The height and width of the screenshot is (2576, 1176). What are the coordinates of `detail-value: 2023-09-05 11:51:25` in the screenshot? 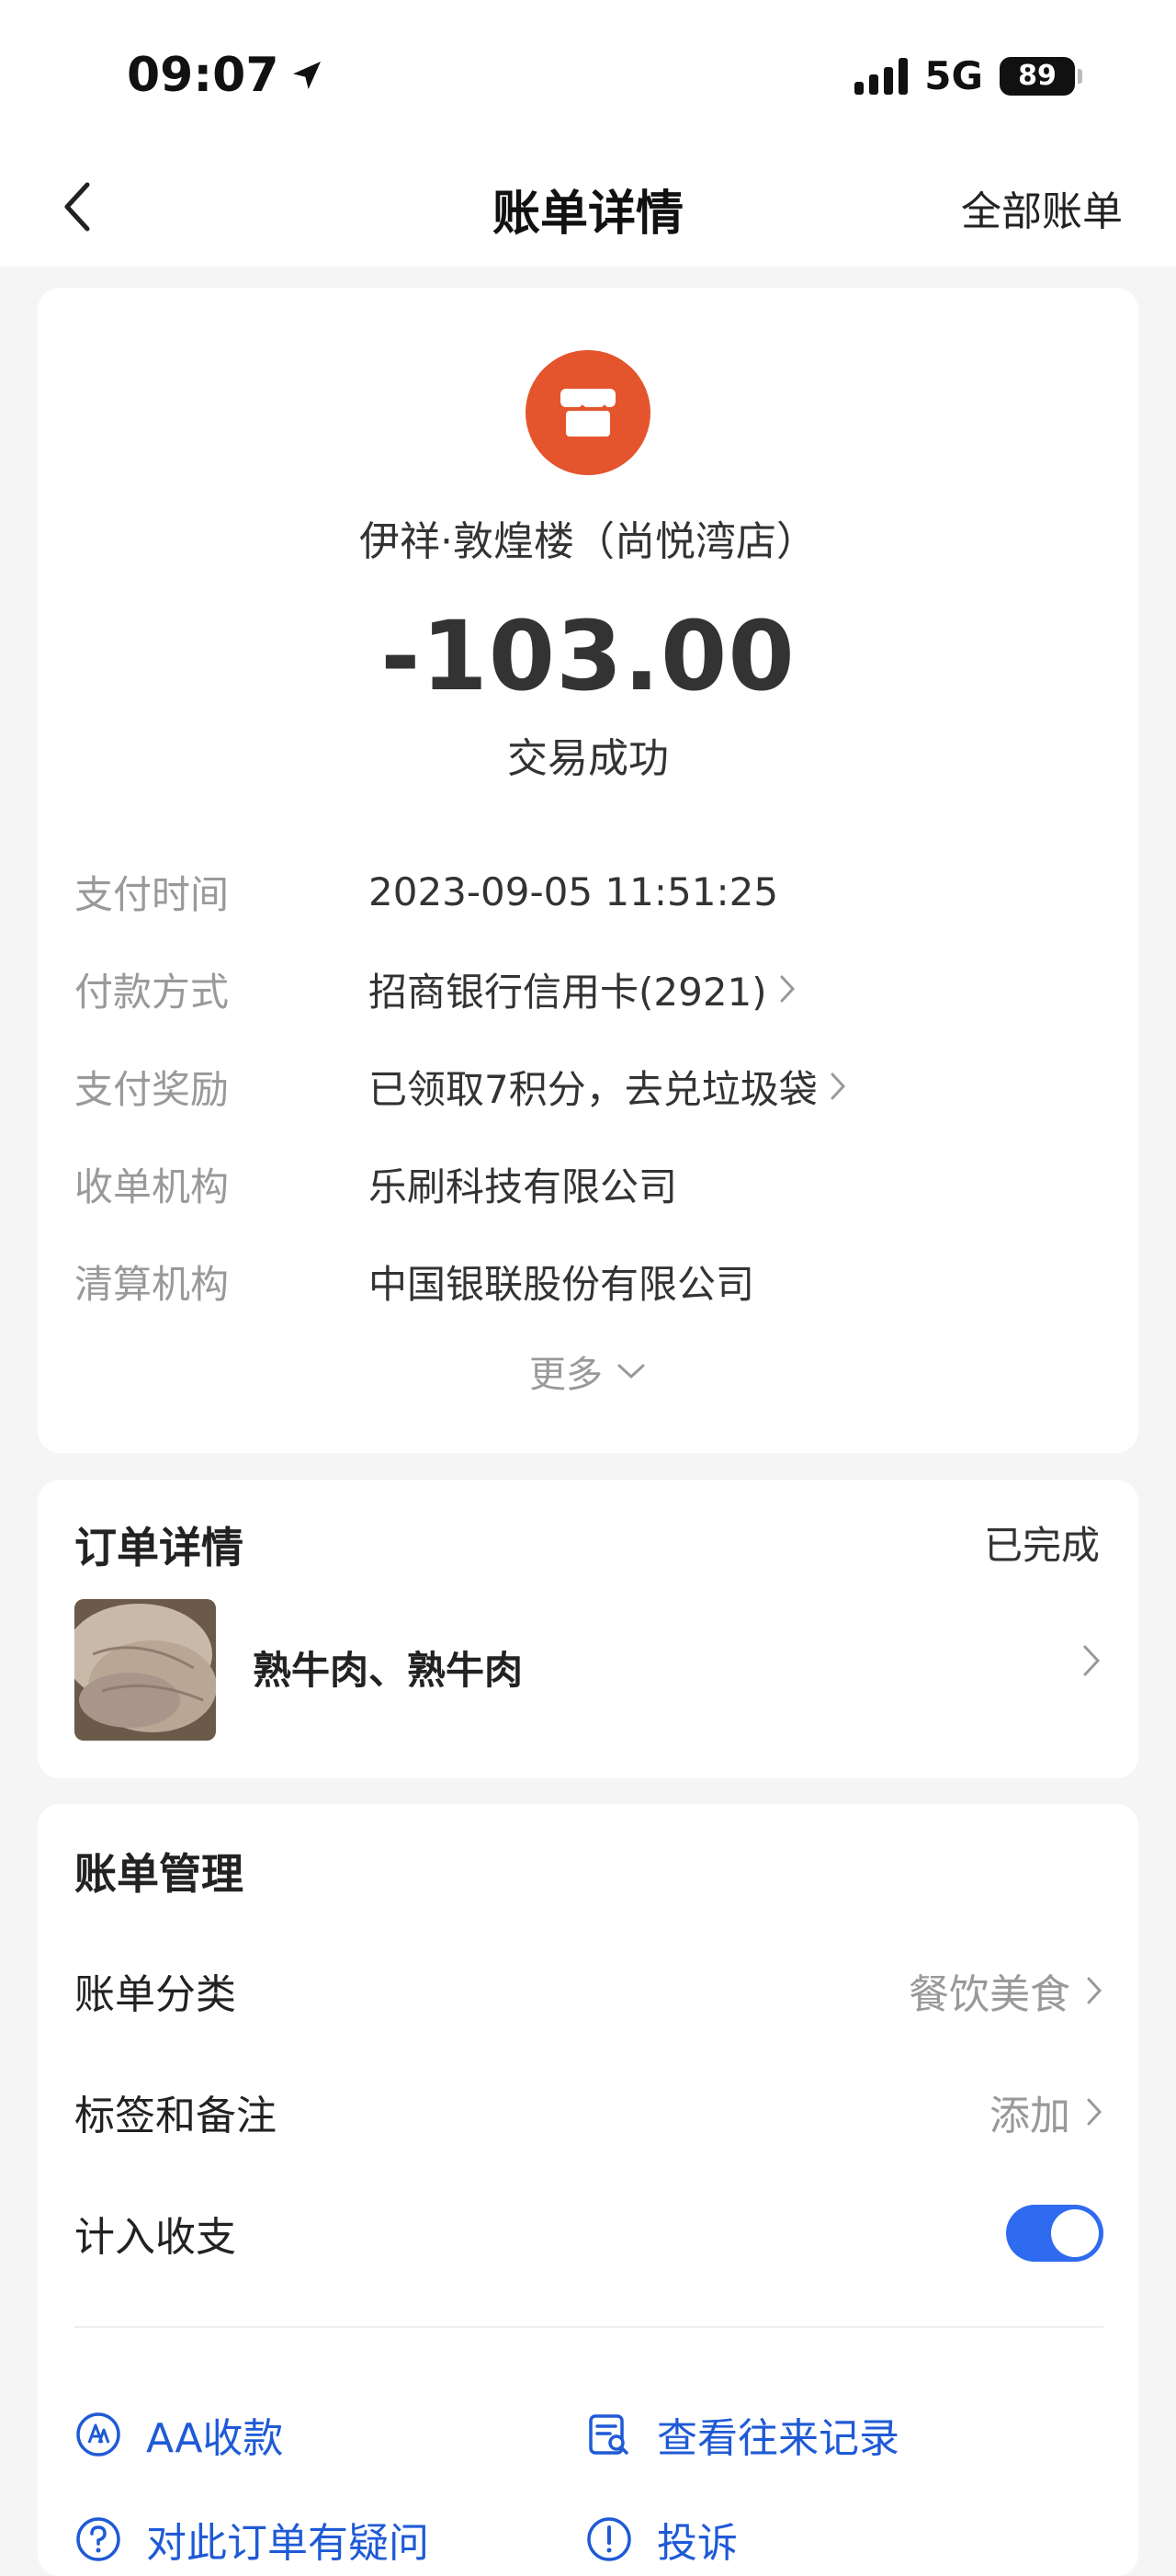 It's located at (573, 892).